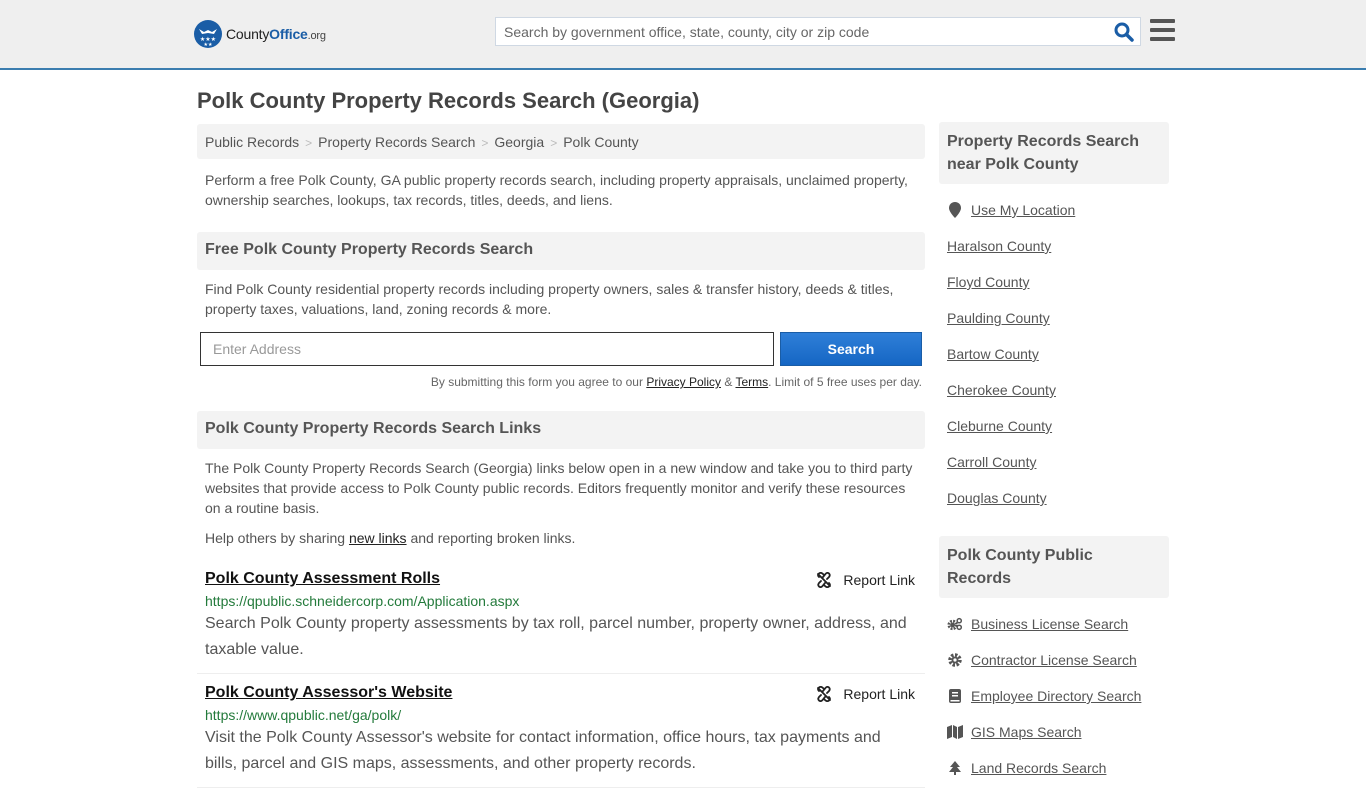  I want to click on public-record-item: Land Records Search, so click(1054, 768).